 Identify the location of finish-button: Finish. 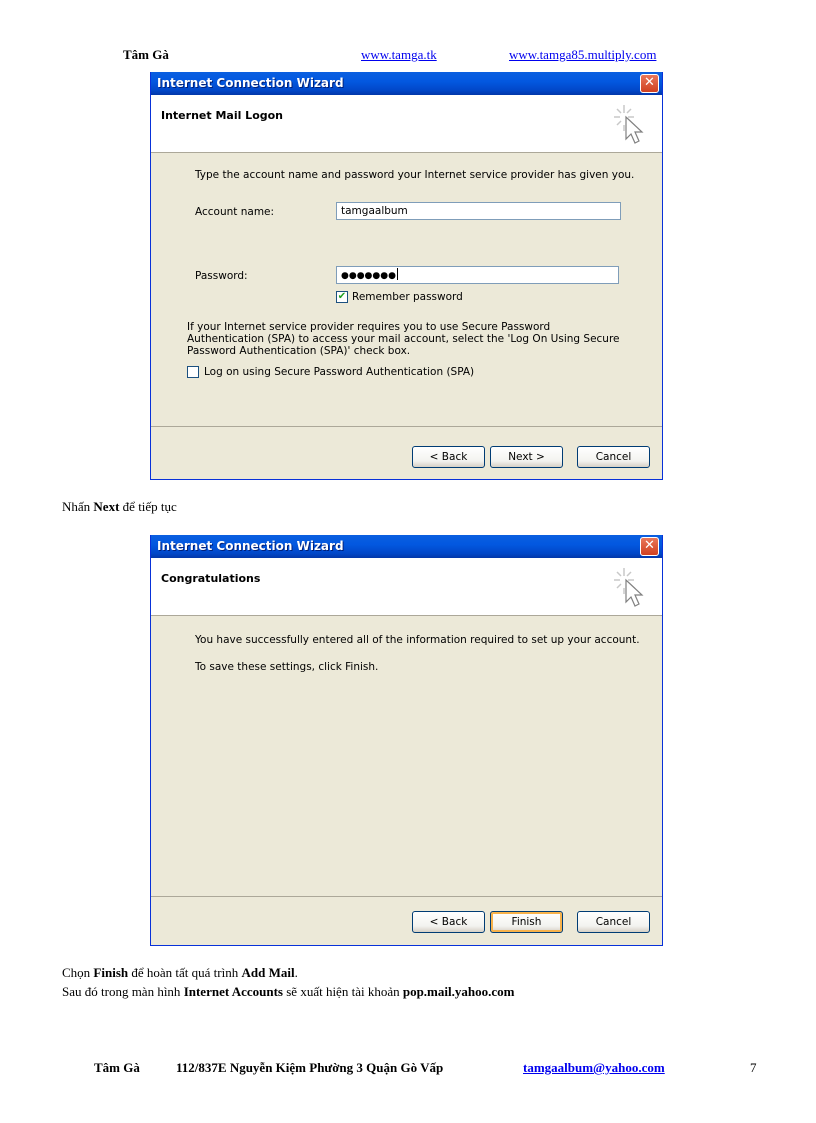
(526, 922).